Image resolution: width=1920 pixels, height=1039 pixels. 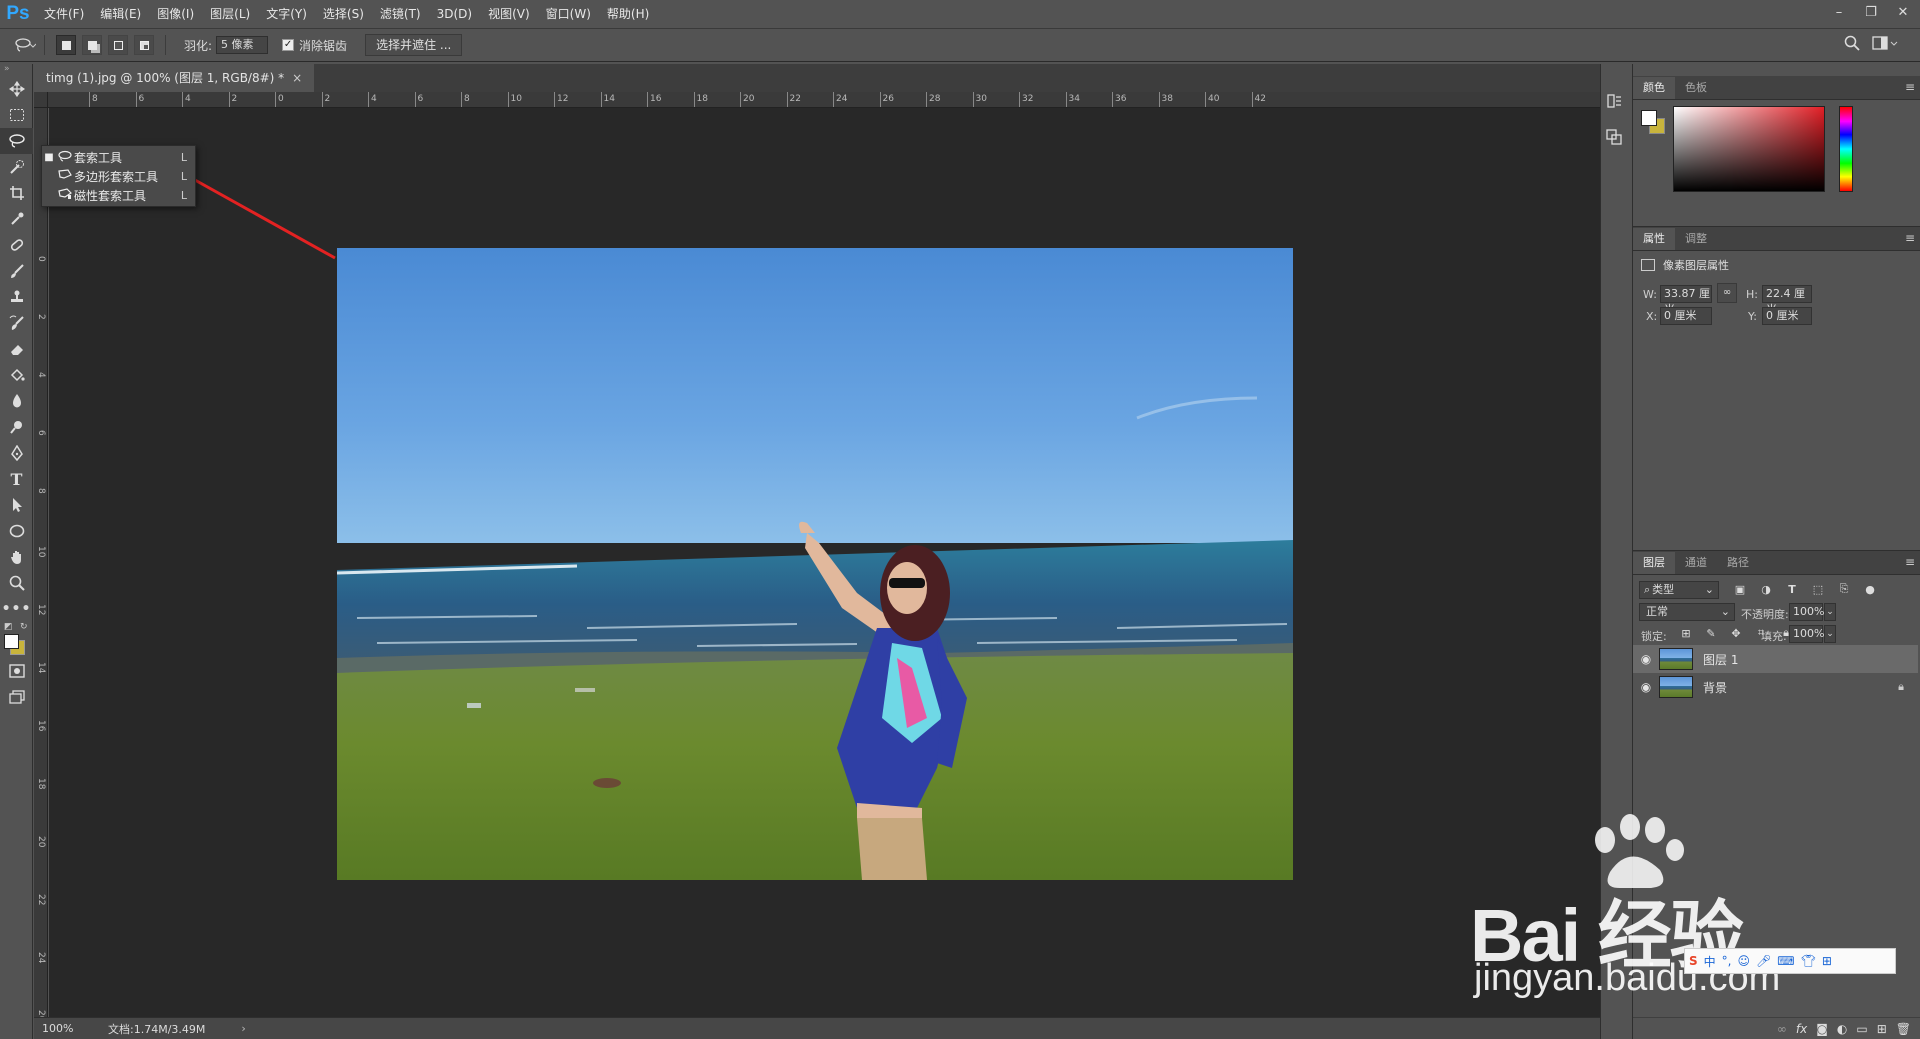 What do you see at coordinates (1910, 238) in the screenshot?
I see `properties-panel-menu-icon: ≡` at bounding box center [1910, 238].